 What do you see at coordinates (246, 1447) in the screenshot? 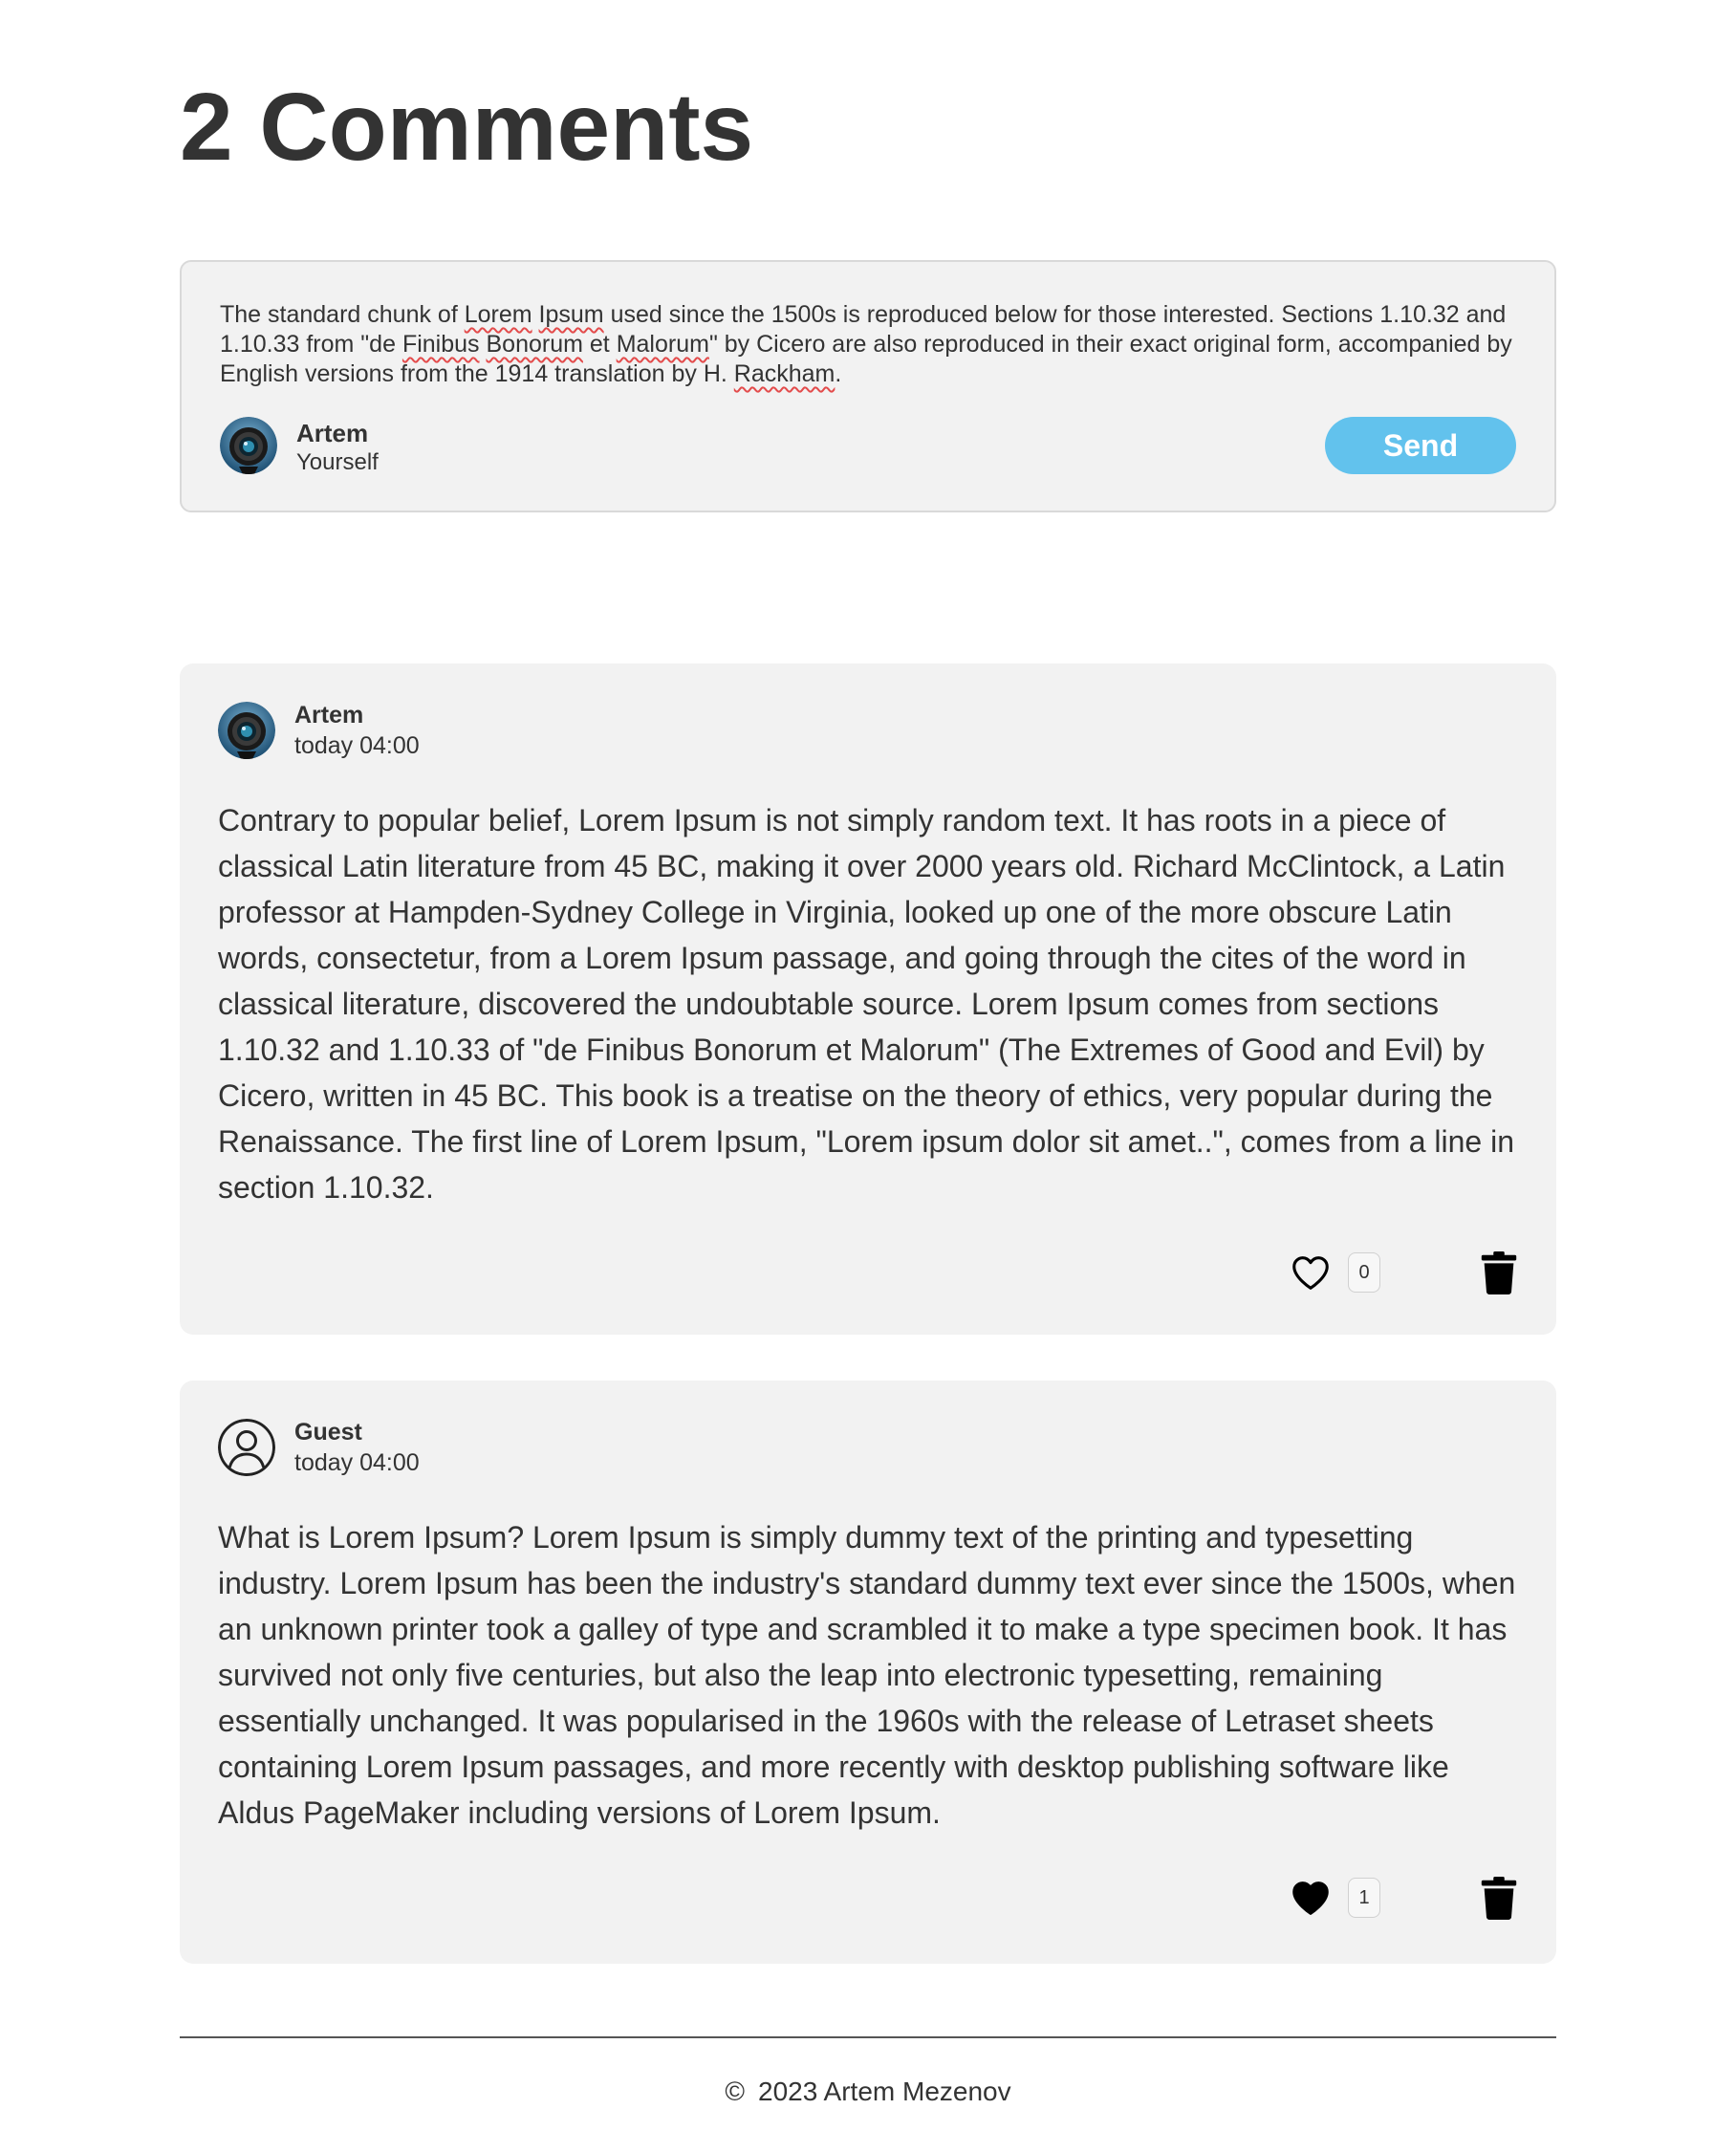
I see `user-circle-icon` at bounding box center [246, 1447].